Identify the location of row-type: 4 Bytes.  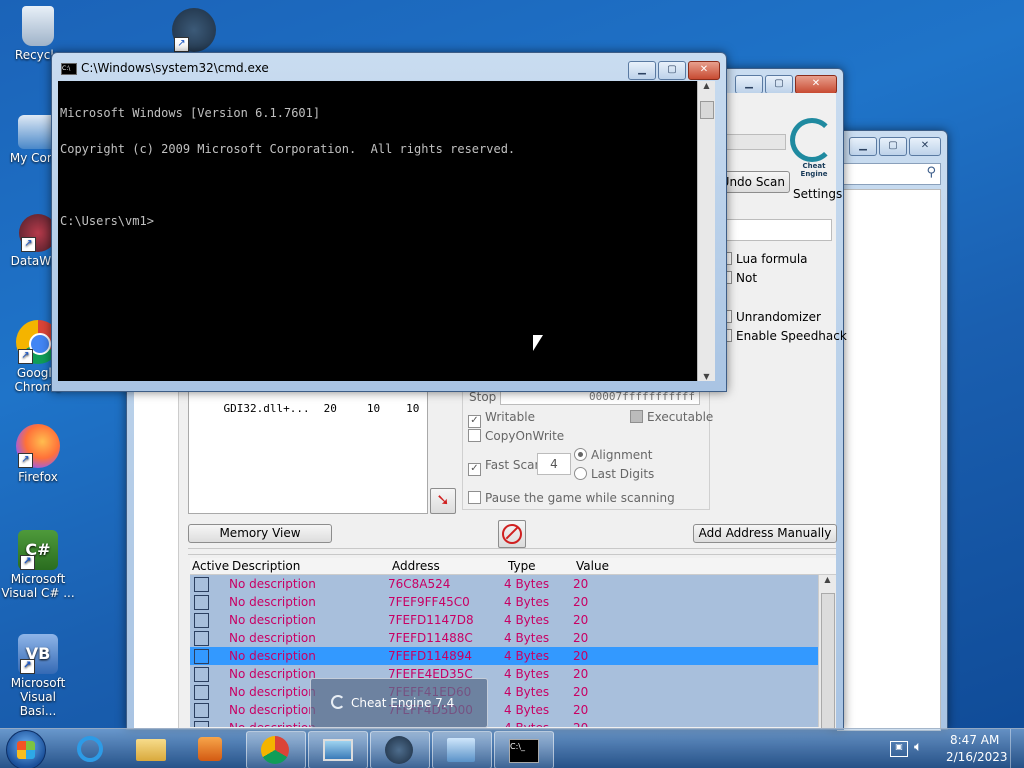
(527, 710).